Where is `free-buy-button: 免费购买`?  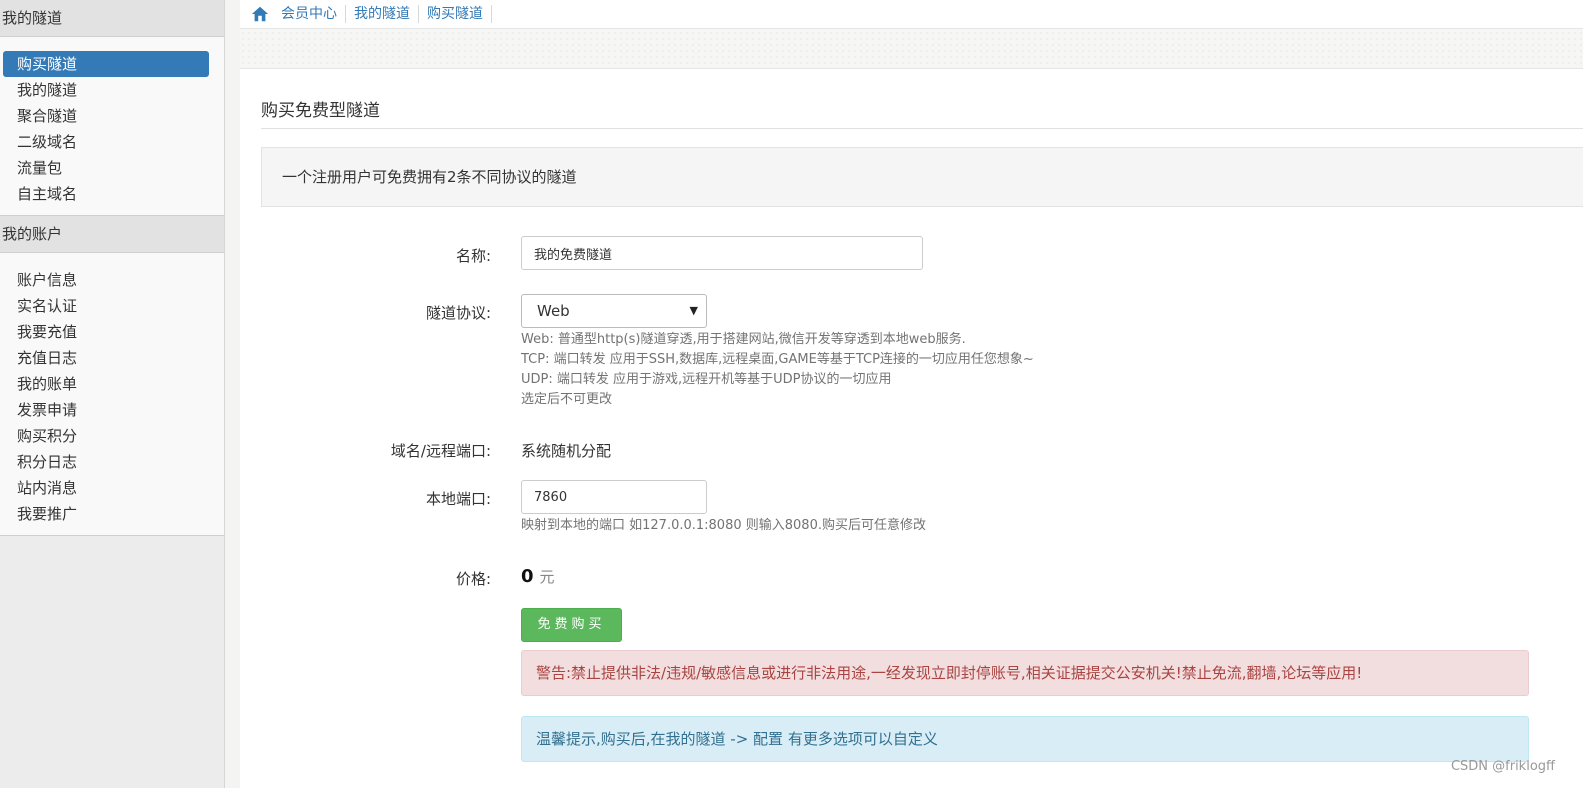
free-buy-button: 免费购买 is located at coordinates (571, 625).